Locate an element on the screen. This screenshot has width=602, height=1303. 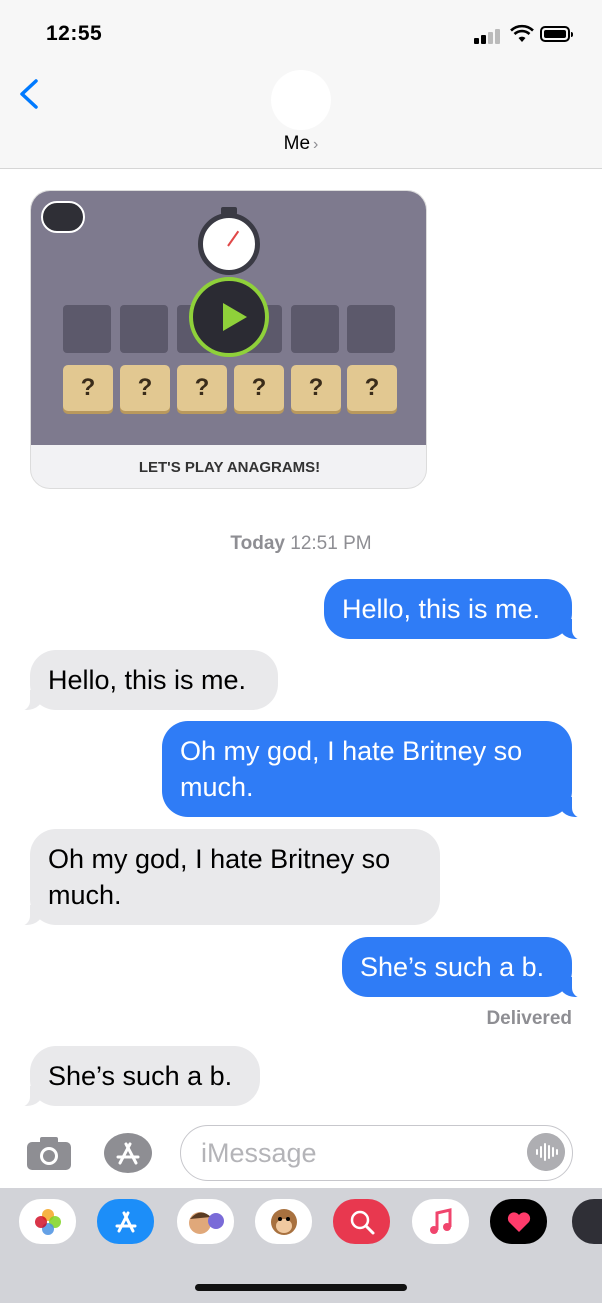
message-input-placeholder: iMessage is located at coordinates (259, 1153).